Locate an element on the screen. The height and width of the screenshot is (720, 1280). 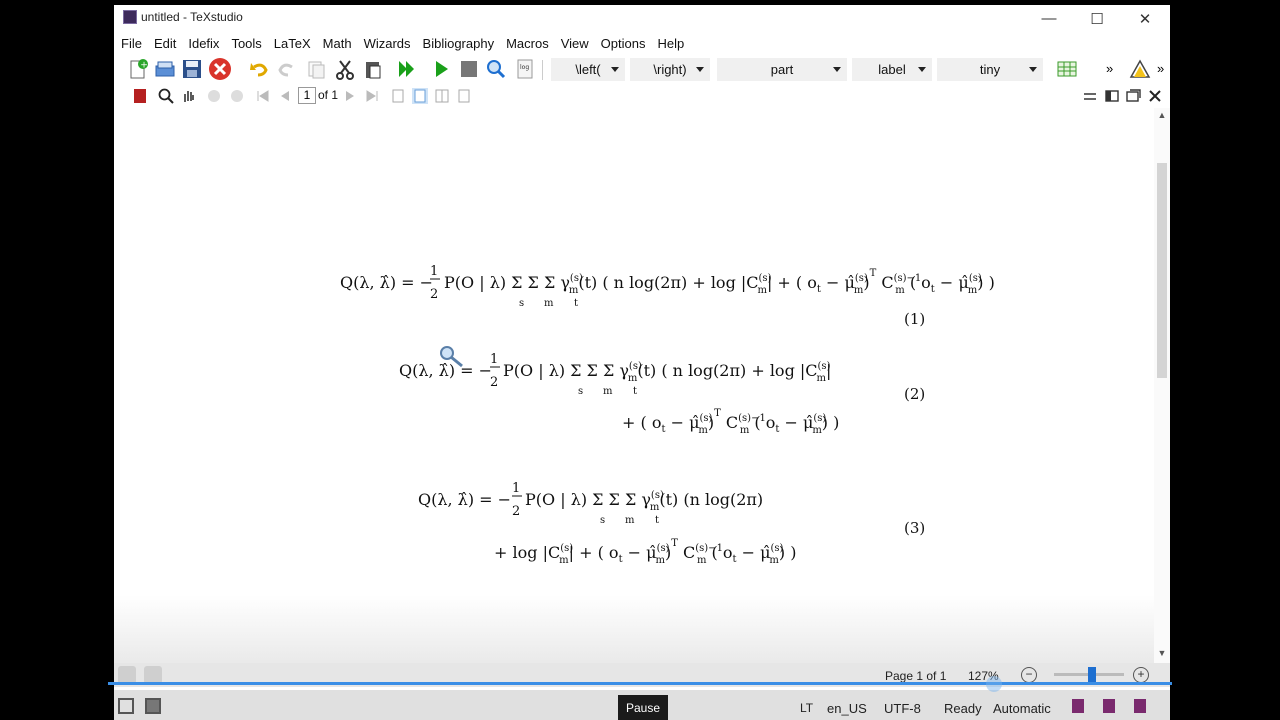
first-page-icon is located at coordinates (263, 96).